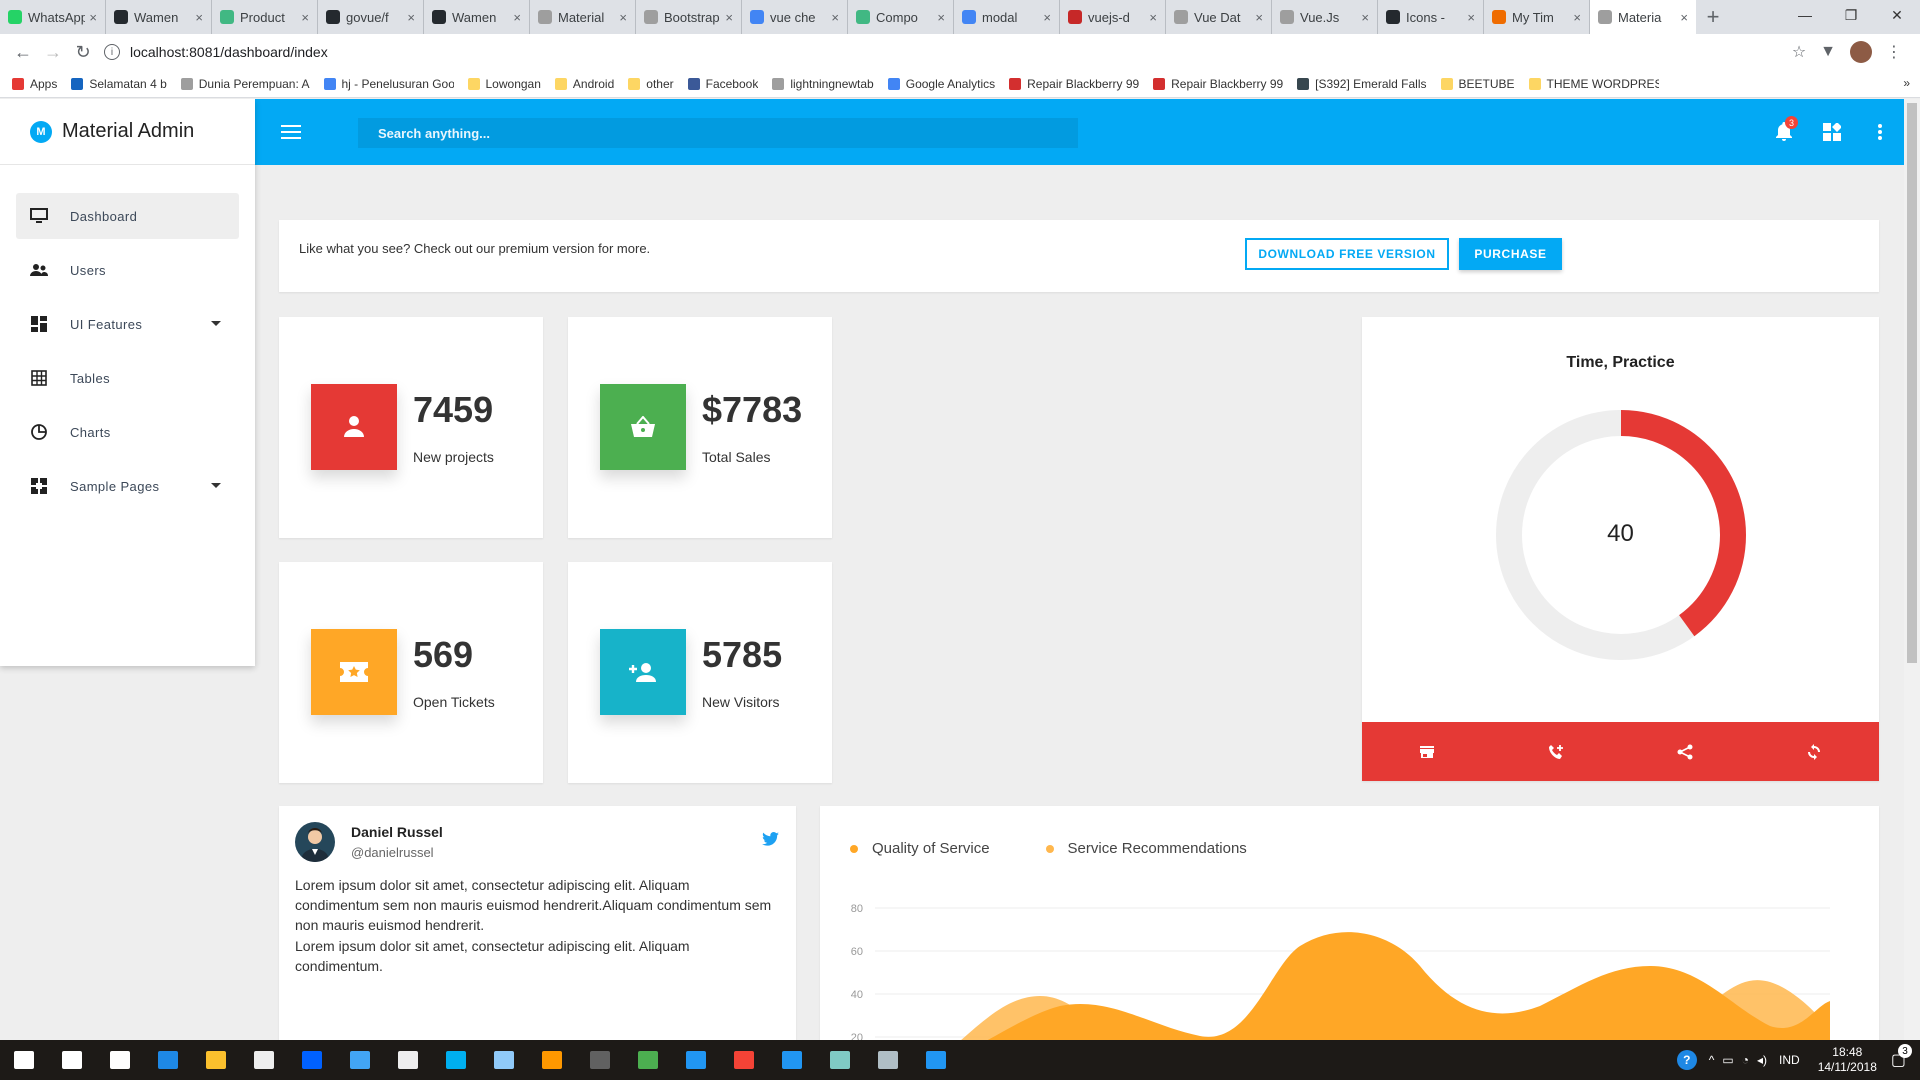 Image resolution: width=1920 pixels, height=1080 pixels. I want to click on browser-tab: Material ×, so click(583, 17).